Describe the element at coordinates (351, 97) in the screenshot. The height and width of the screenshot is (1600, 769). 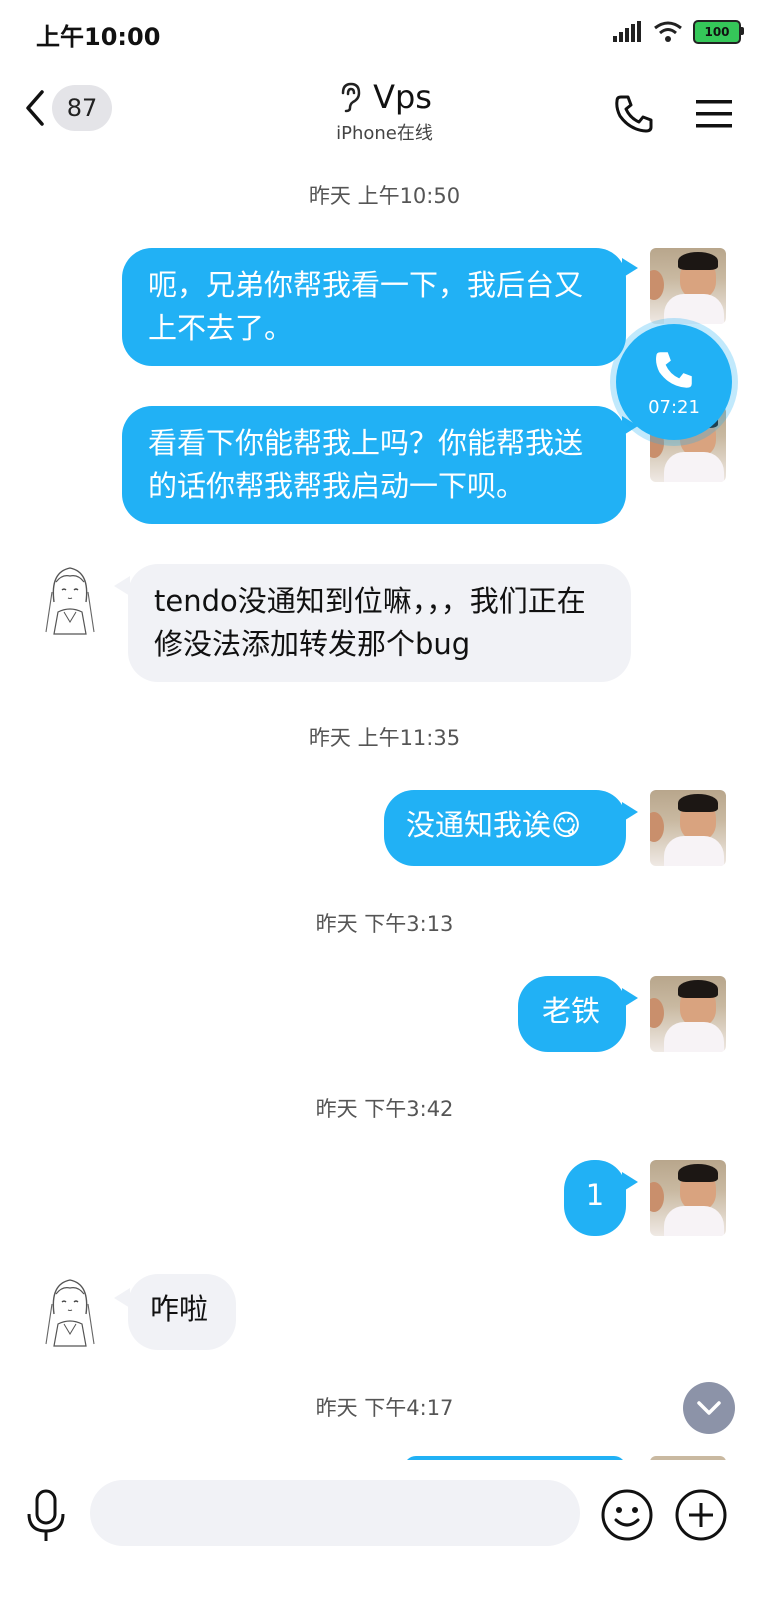
I see `ear-icon` at that location.